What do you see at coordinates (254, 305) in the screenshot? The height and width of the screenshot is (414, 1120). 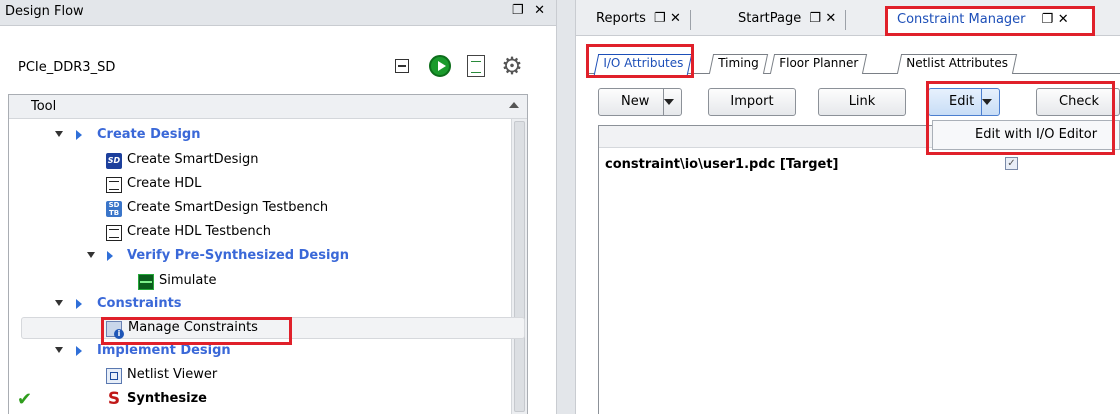 I see `tree-category-constraints: Constraints` at bounding box center [254, 305].